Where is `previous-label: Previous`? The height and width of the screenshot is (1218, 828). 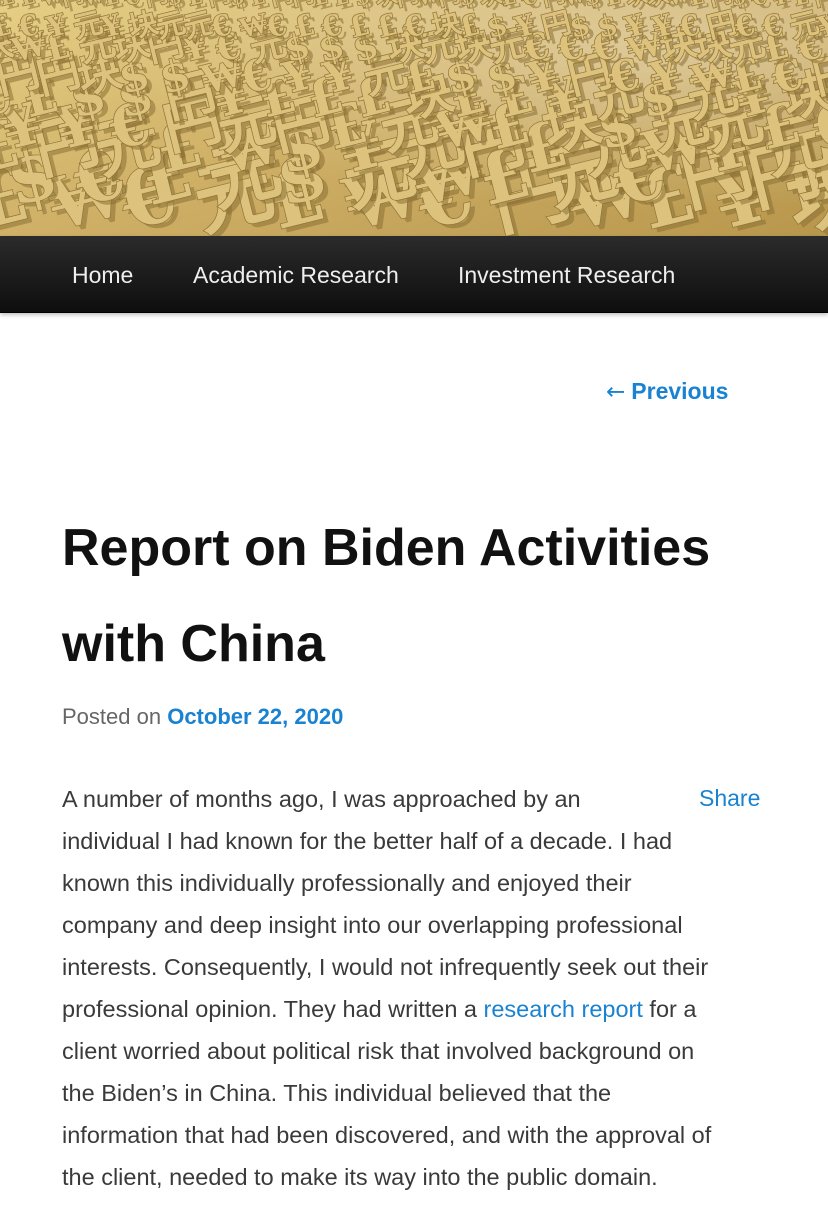 previous-label: Previous is located at coordinates (680, 391).